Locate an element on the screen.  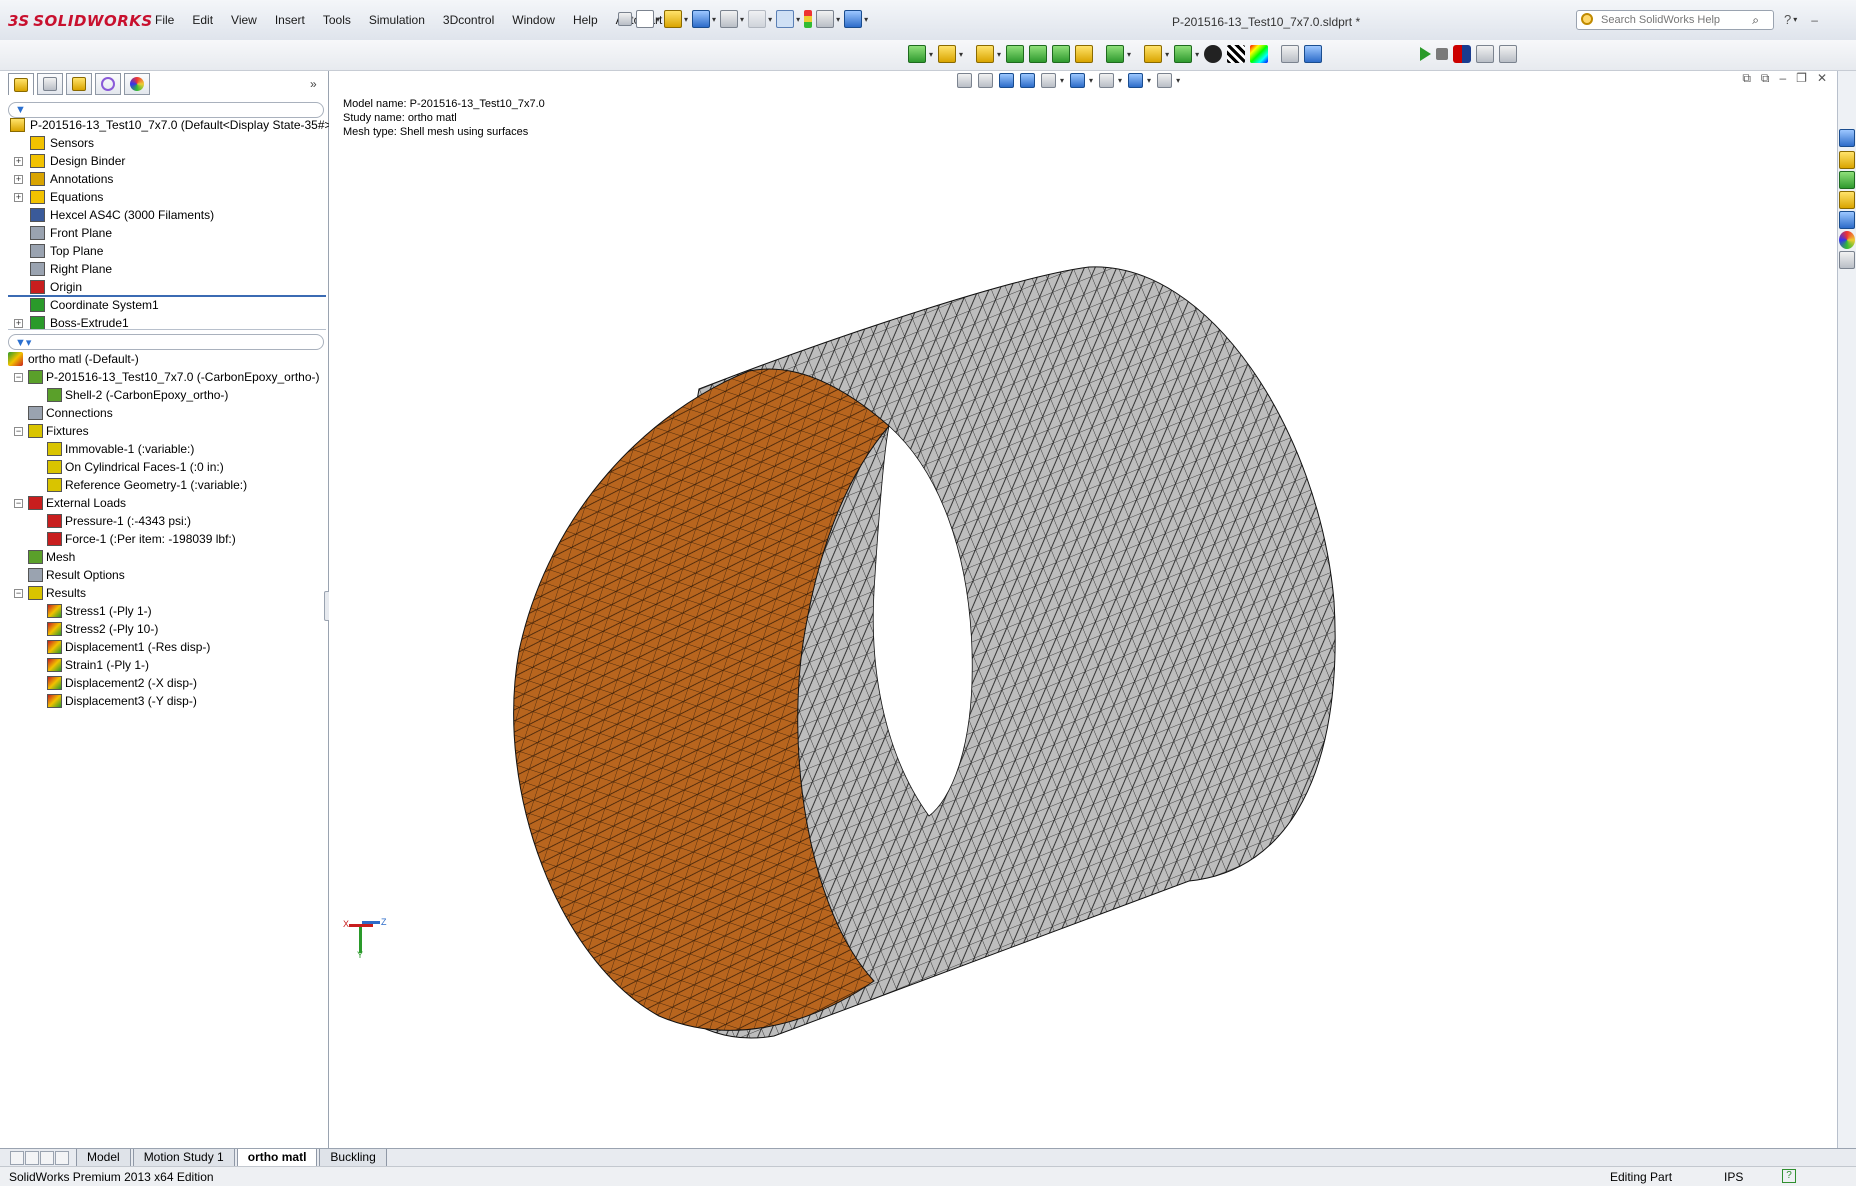
tab-configuration-manager is located at coordinates (79, 84).